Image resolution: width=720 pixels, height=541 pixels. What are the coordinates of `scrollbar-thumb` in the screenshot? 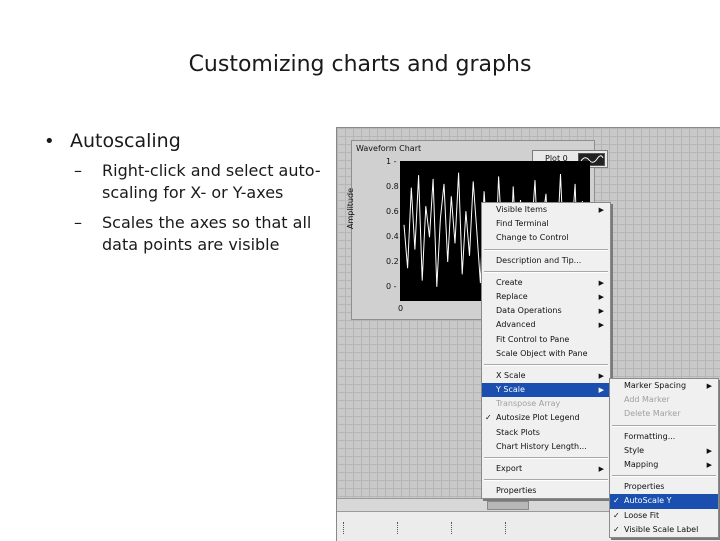 It's located at (508, 505).